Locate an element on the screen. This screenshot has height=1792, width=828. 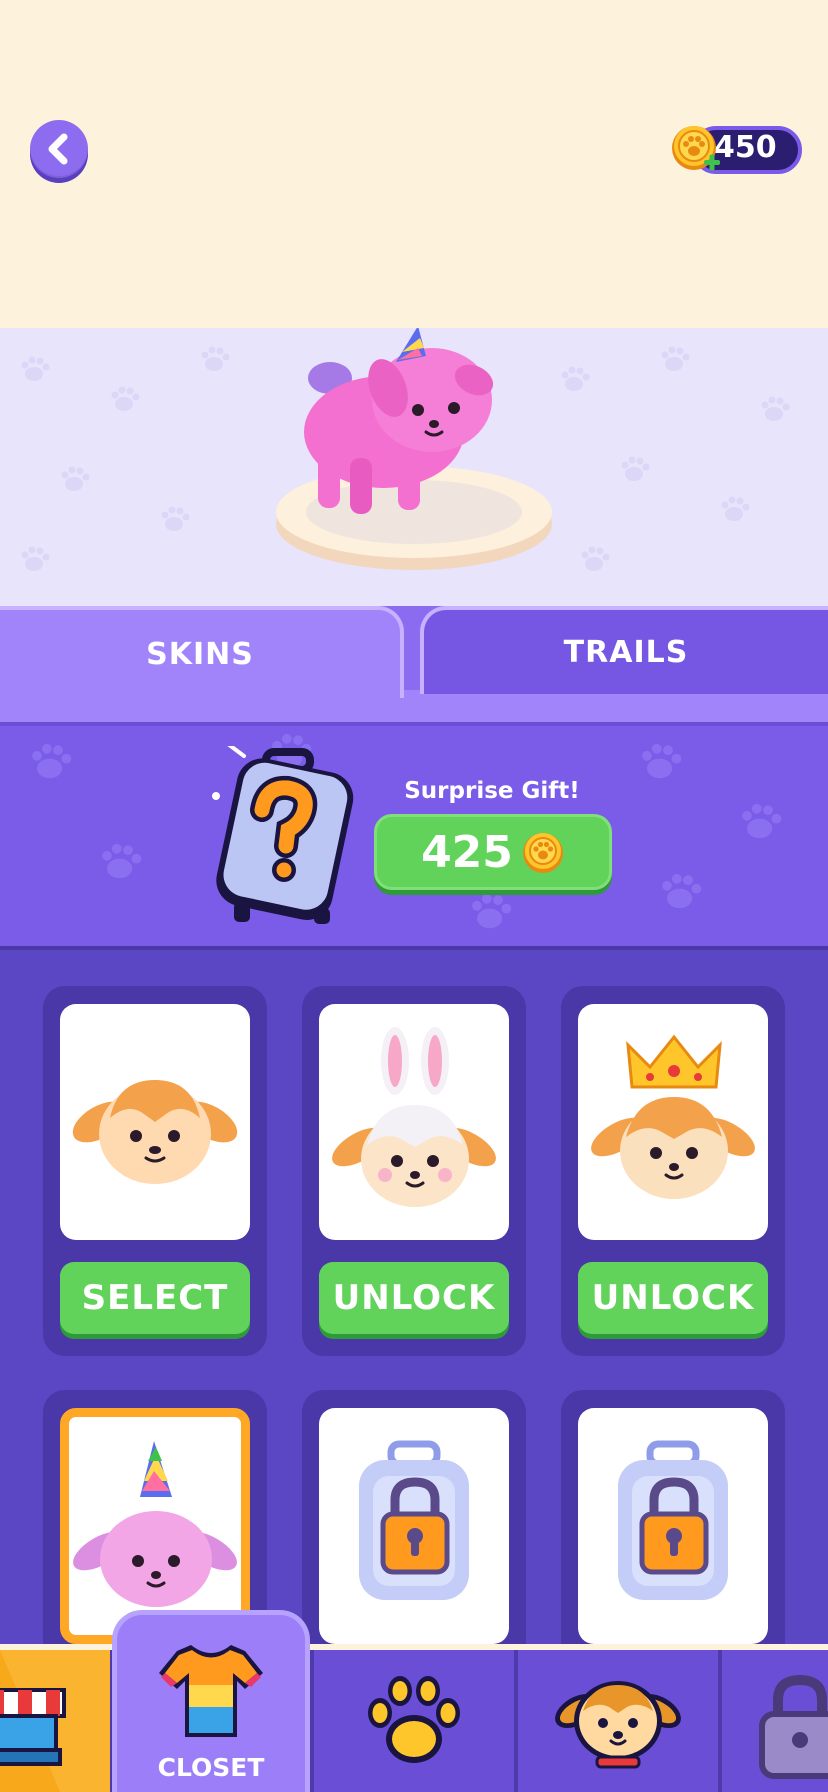
chevron-left-icon is located at coordinates (58, 149).